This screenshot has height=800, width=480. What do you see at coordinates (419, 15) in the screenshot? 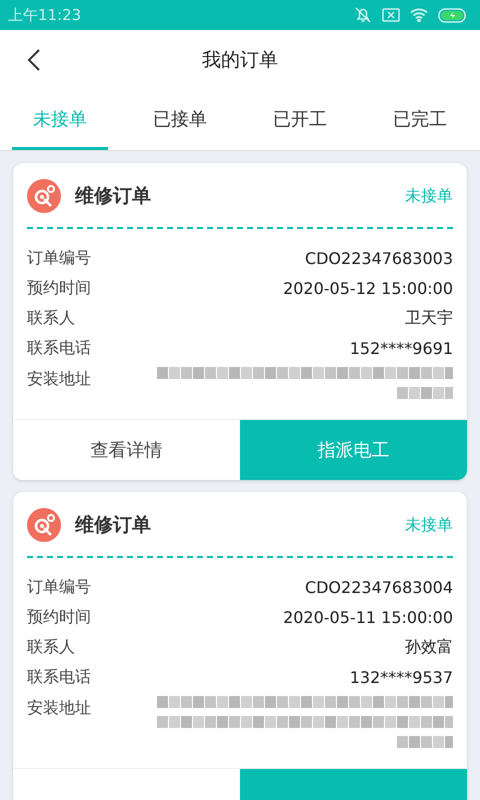
I see `wifi-icon` at bounding box center [419, 15].